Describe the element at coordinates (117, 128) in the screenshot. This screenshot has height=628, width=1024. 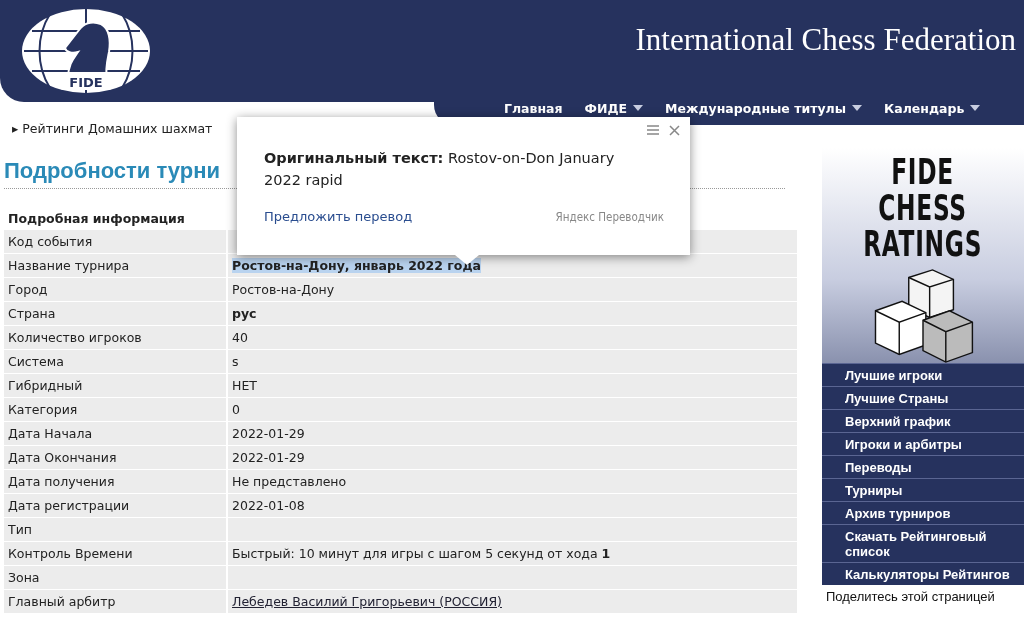
I see `breadcrumb-link: Рейтинги Домашних шахмат` at that location.